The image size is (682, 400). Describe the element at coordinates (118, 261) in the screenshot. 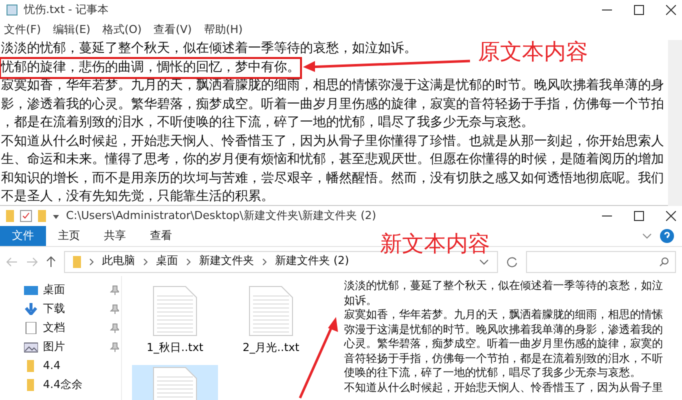

I see `breadcrumb-item: 此电脑` at that location.